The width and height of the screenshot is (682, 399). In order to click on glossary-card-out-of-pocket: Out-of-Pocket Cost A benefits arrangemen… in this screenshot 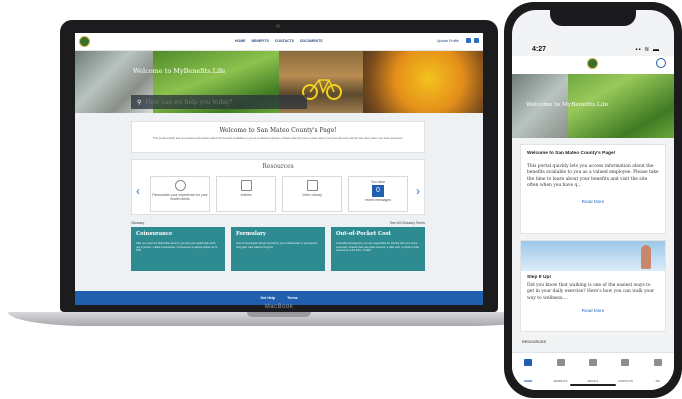, I will do `click(378, 249)`.